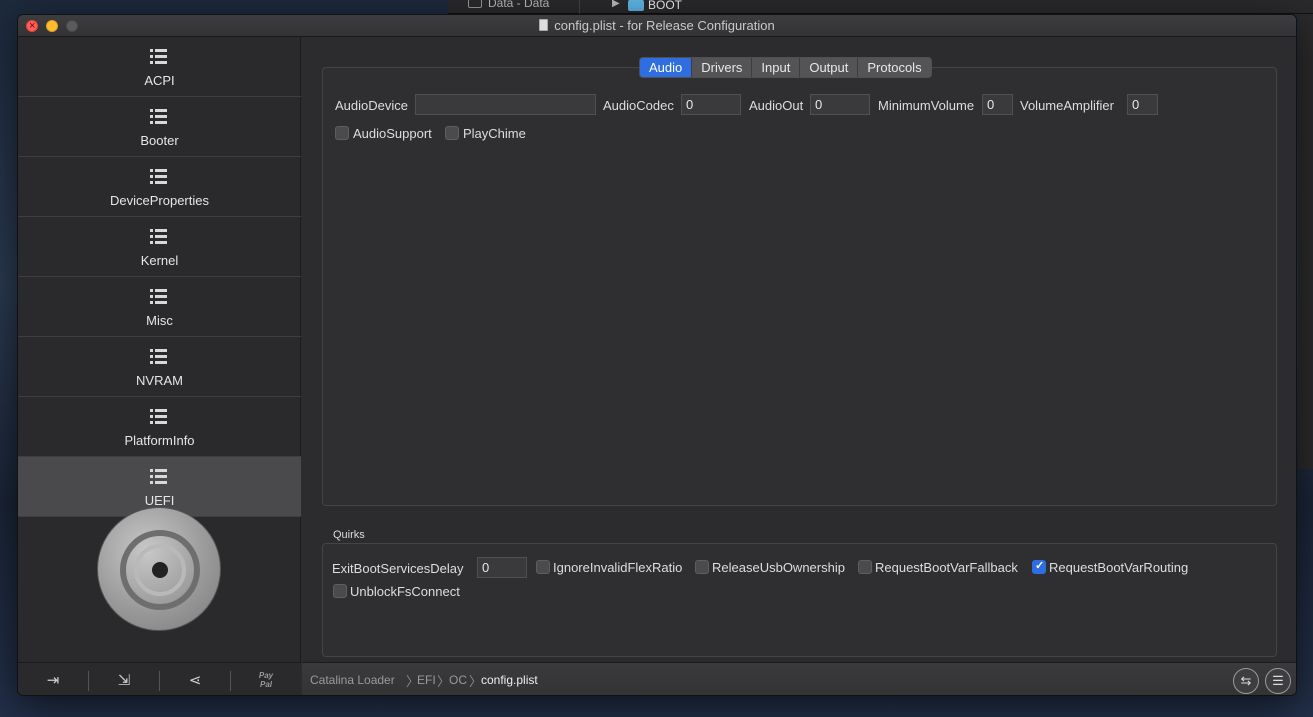 This screenshot has height=717, width=1313. I want to click on tab-output: Output, so click(829, 67).